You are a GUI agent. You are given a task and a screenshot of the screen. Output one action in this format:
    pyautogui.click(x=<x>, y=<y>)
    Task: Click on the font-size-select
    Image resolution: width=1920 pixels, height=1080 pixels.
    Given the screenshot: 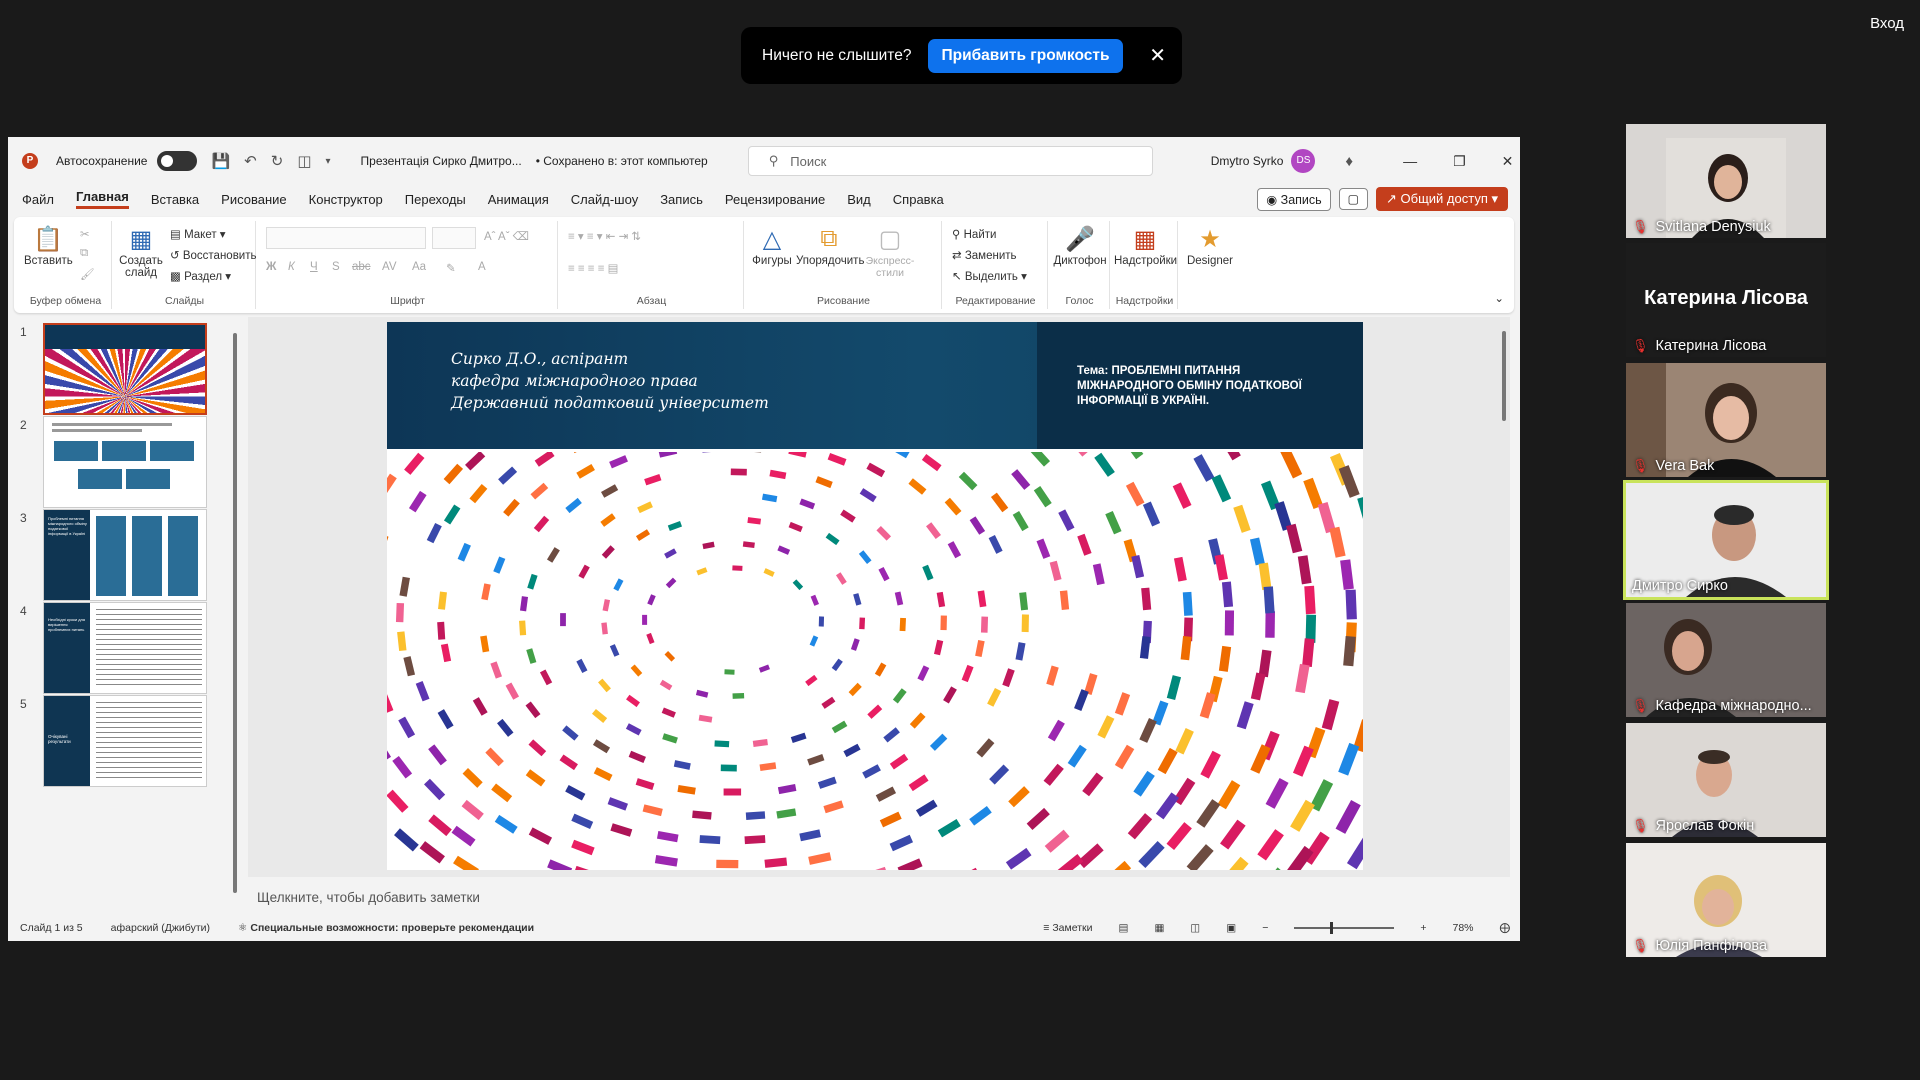 What is the action you would take?
    pyautogui.click(x=454, y=238)
    